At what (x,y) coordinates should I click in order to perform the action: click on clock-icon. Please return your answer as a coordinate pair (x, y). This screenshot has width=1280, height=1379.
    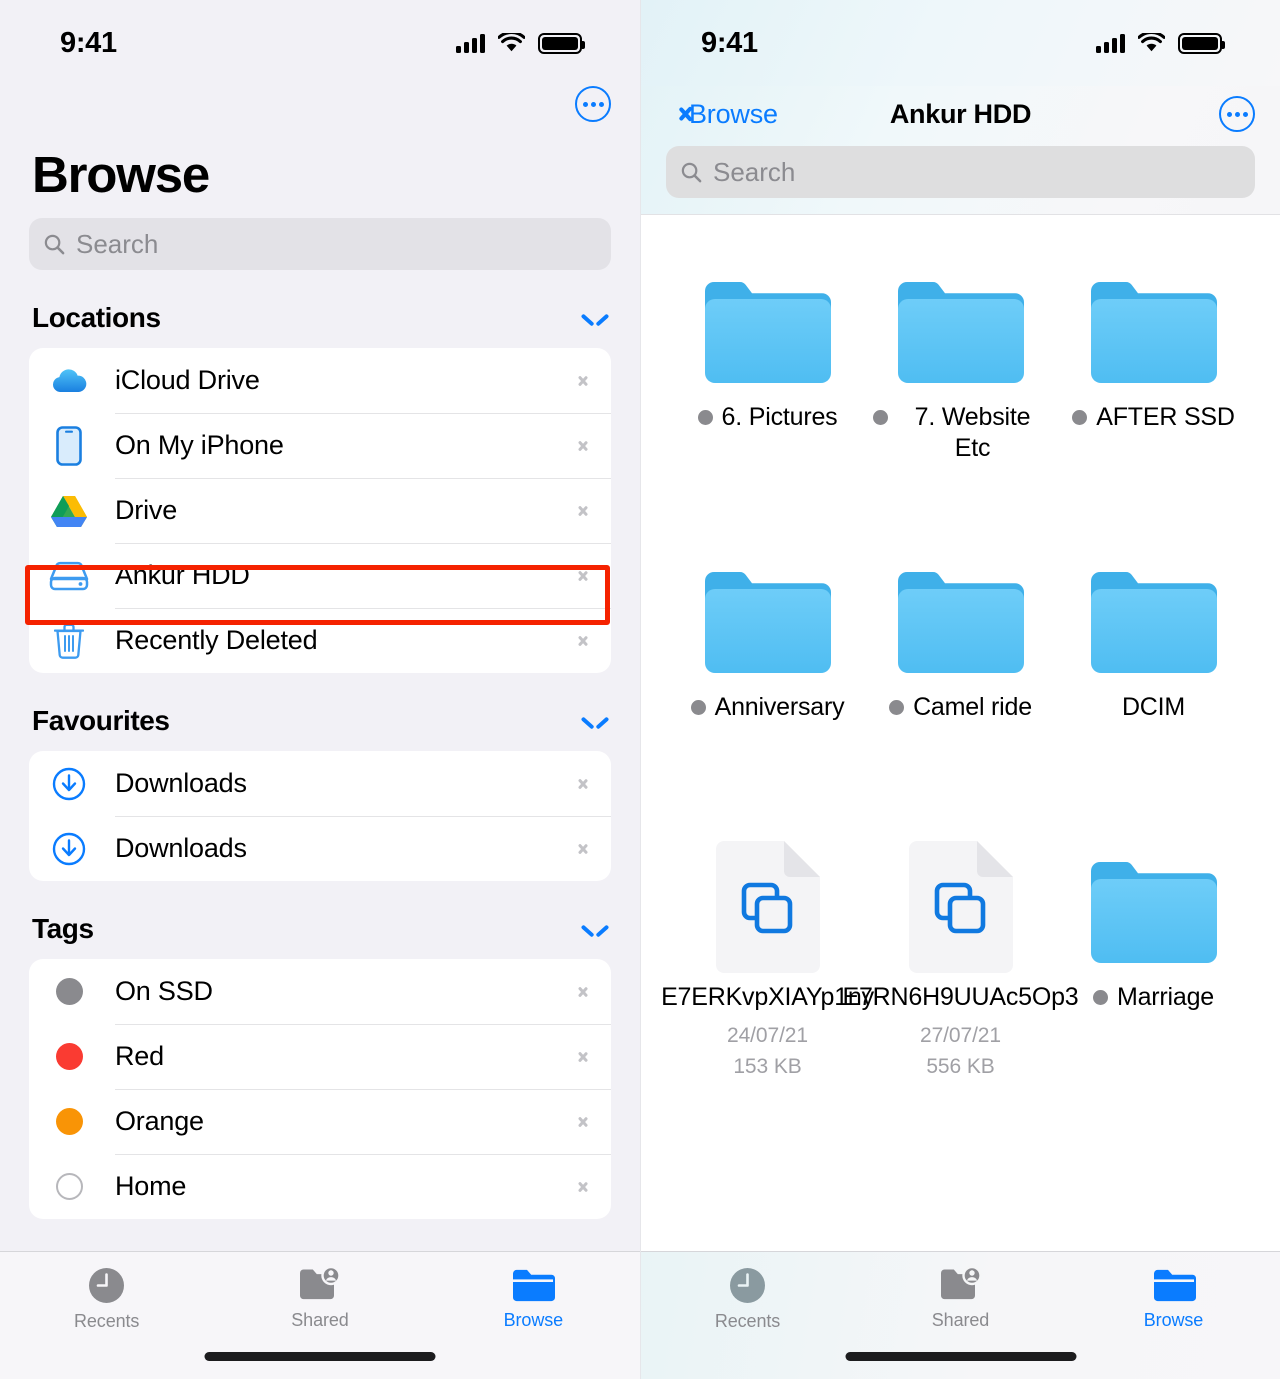
    Looking at the image, I should click on (747, 1285).